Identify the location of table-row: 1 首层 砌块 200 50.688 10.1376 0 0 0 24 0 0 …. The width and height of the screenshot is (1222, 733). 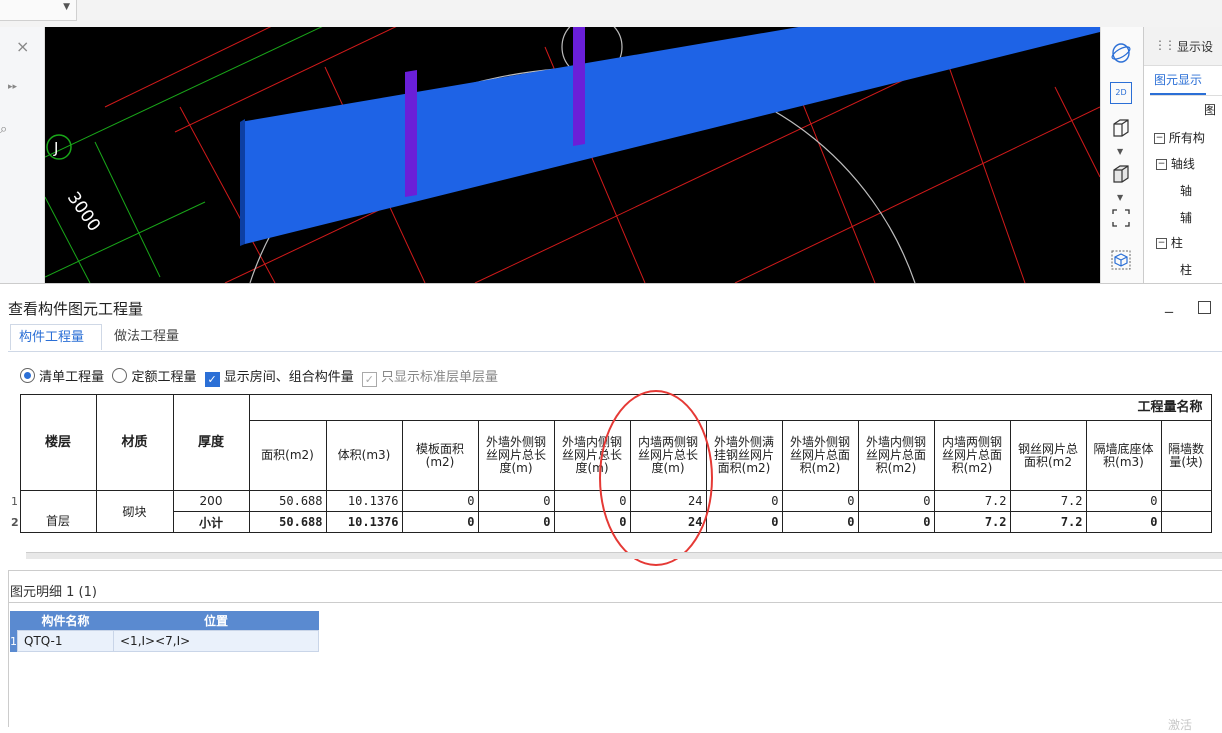
(611, 511).